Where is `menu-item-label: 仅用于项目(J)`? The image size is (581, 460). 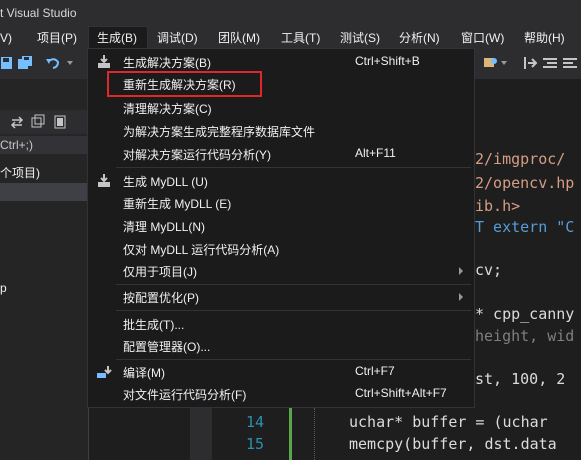 menu-item-label: 仅用于项目(J) is located at coordinates (160, 272).